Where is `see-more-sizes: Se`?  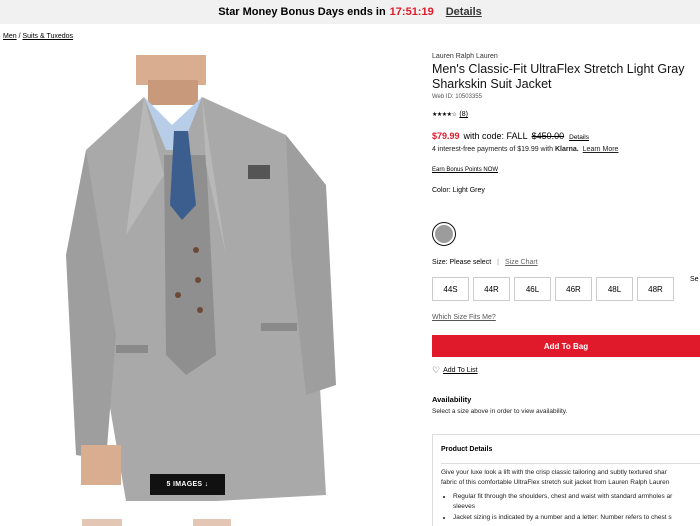
see-more-sizes: Se is located at coordinates (694, 279).